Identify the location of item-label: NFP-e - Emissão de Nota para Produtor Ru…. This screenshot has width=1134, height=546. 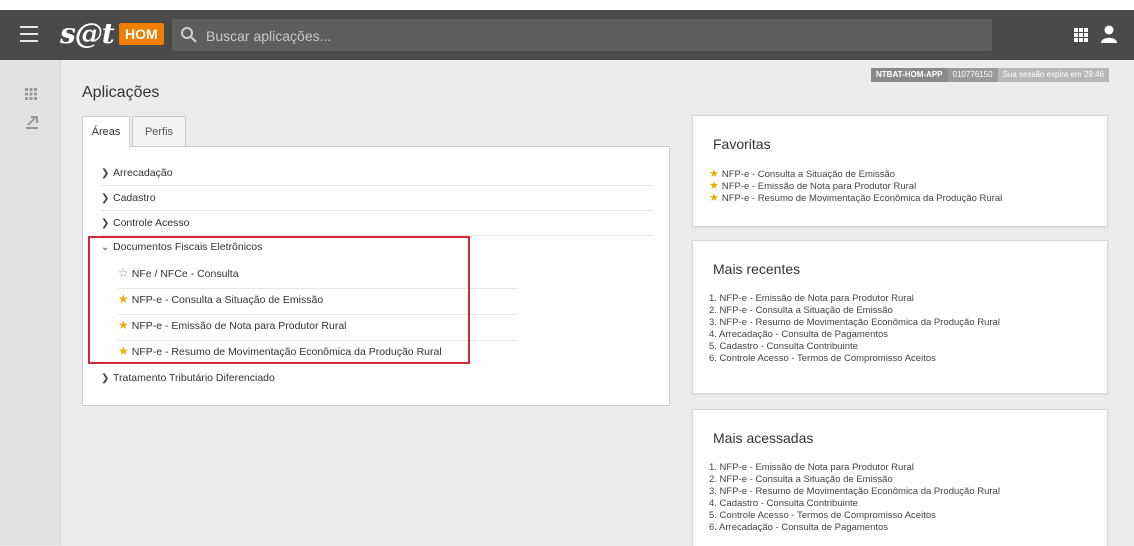
(819, 186).